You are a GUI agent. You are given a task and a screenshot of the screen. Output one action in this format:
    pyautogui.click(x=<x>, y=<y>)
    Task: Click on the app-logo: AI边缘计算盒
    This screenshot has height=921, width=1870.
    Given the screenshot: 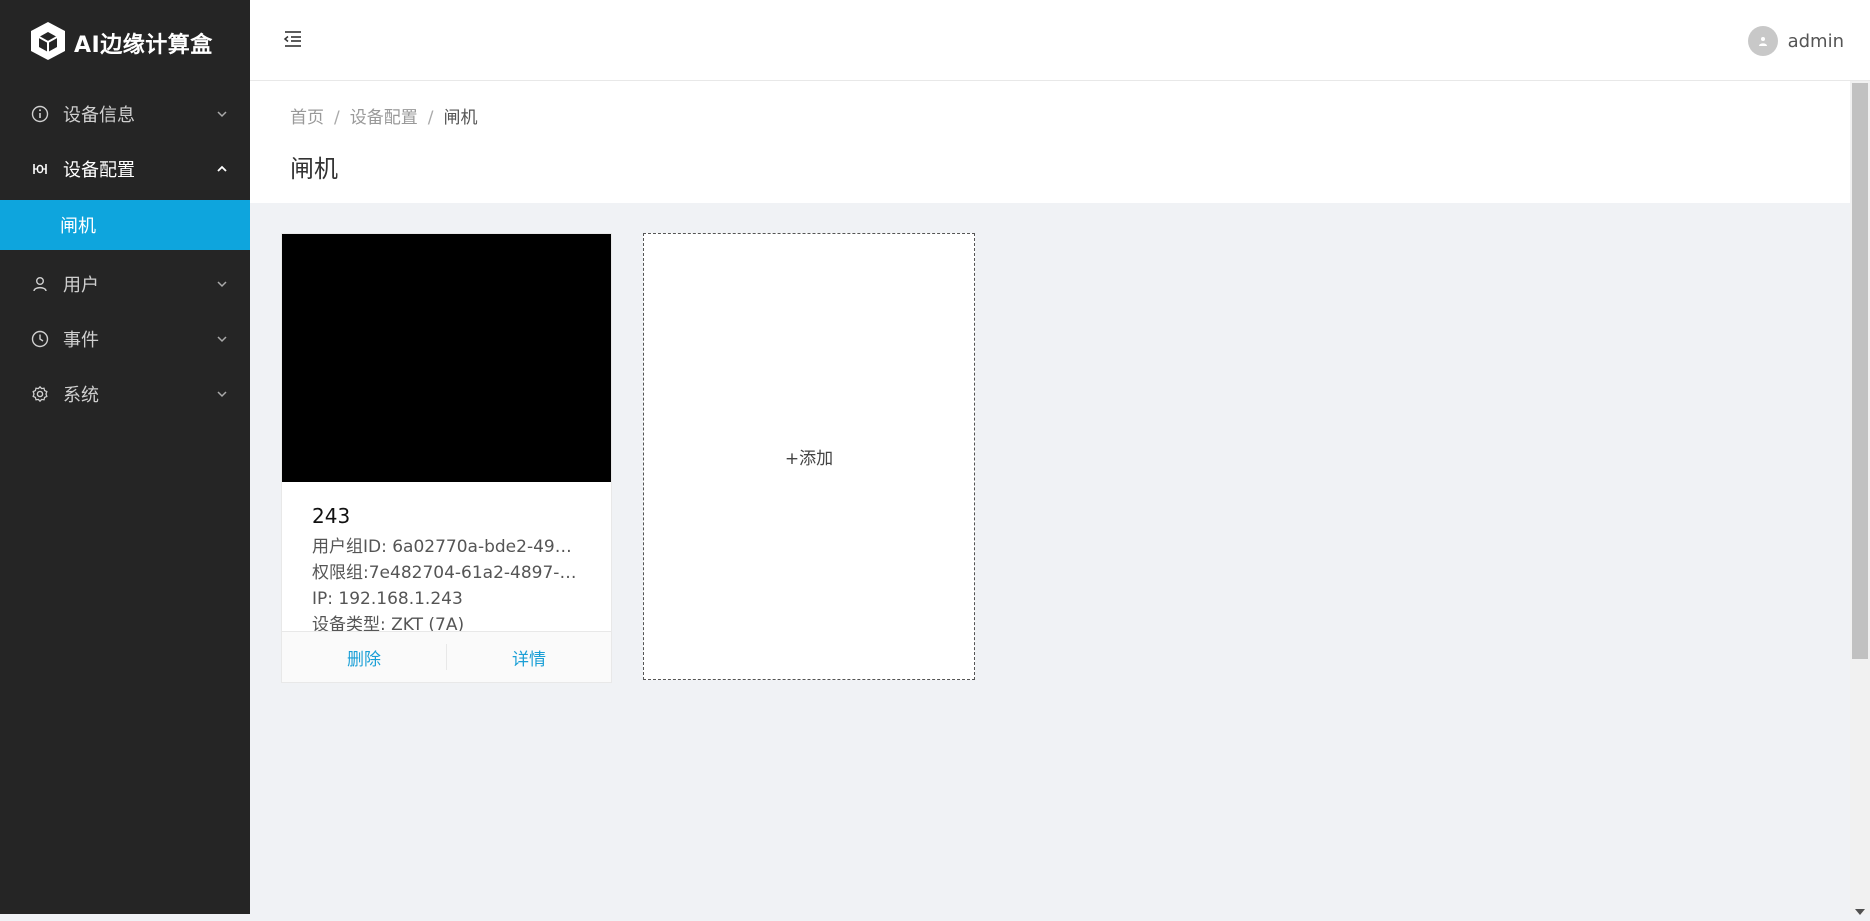 What is the action you would take?
    pyautogui.click(x=125, y=43)
    